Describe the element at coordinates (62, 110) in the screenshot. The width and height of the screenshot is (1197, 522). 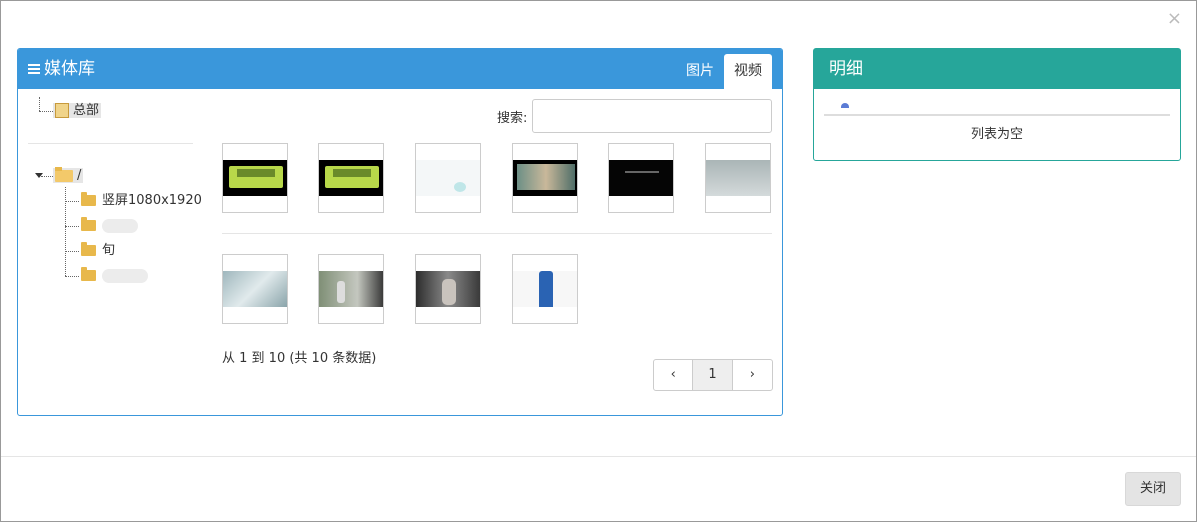
I see `book-icon` at that location.